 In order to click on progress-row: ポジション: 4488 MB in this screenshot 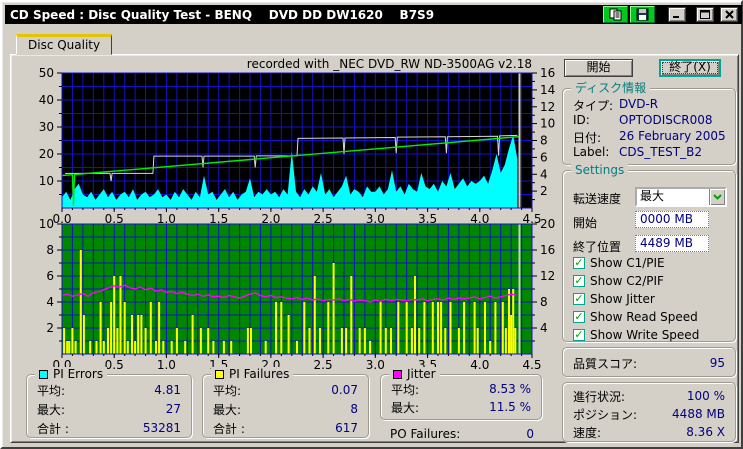, I will do `click(649, 414)`.